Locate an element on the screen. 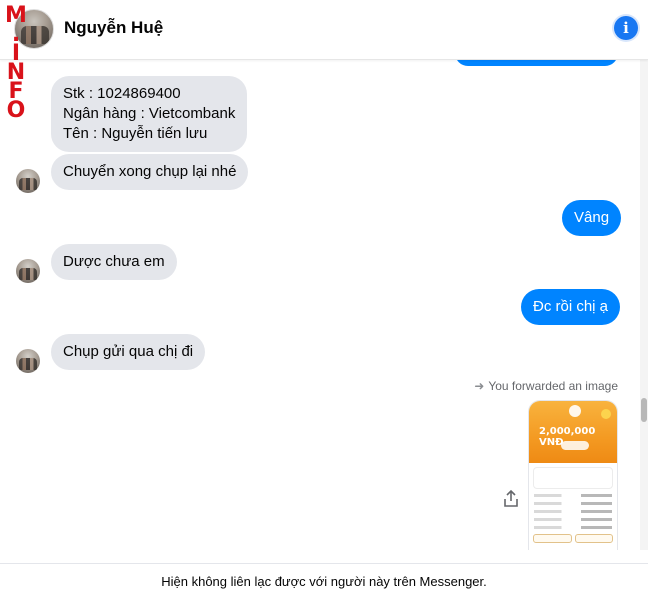  receipt-buttons is located at coordinates (573, 538).